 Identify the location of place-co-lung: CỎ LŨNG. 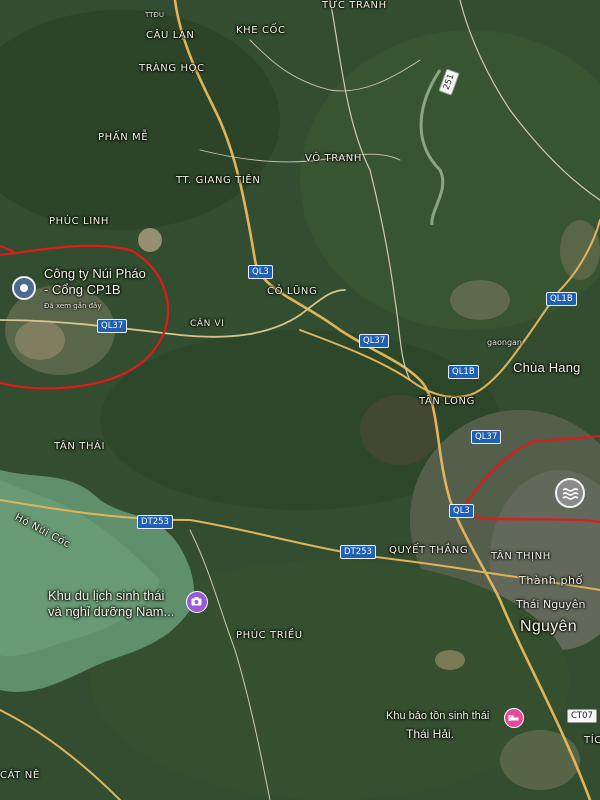
(292, 291).